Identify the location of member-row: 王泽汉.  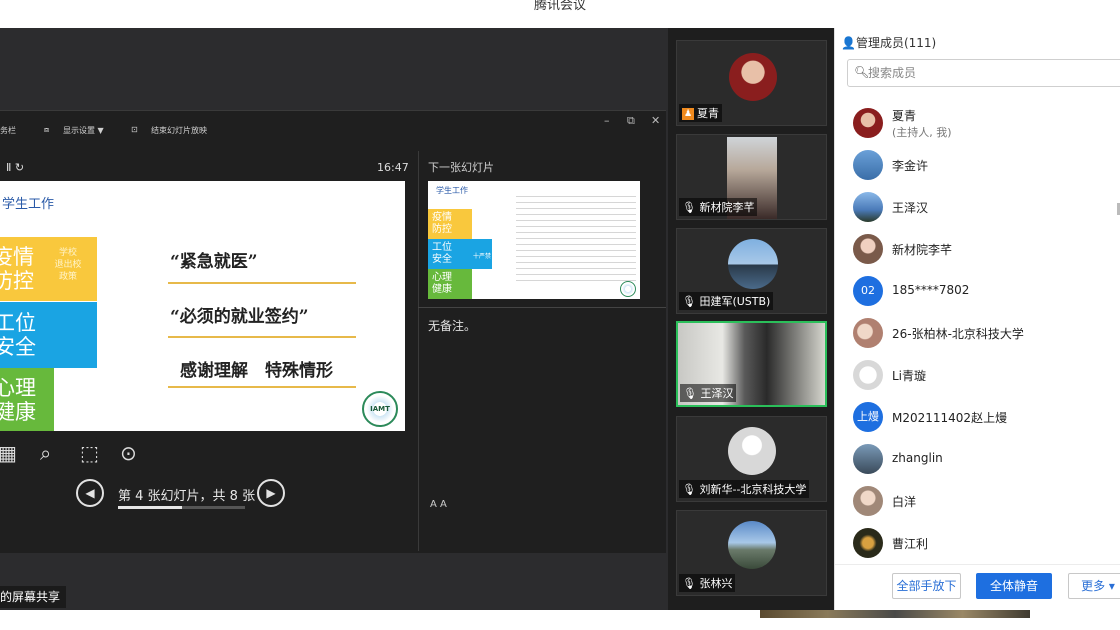
(984, 208).